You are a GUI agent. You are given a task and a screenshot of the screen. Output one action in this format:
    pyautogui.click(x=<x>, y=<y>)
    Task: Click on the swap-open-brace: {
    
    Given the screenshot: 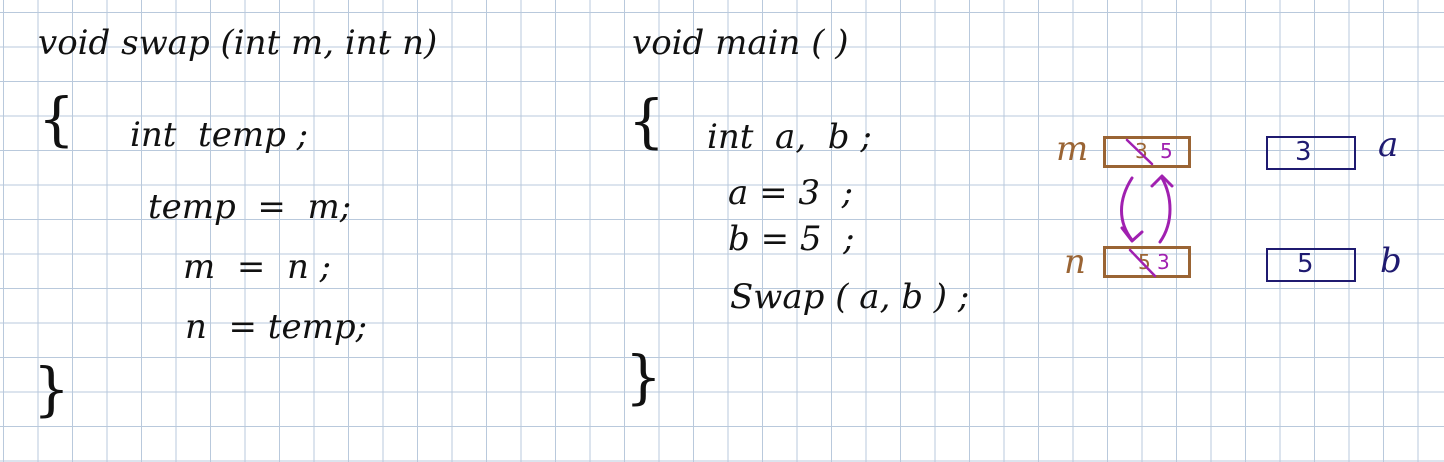 What is the action you would take?
    pyautogui.click(x=56, y=119)
    